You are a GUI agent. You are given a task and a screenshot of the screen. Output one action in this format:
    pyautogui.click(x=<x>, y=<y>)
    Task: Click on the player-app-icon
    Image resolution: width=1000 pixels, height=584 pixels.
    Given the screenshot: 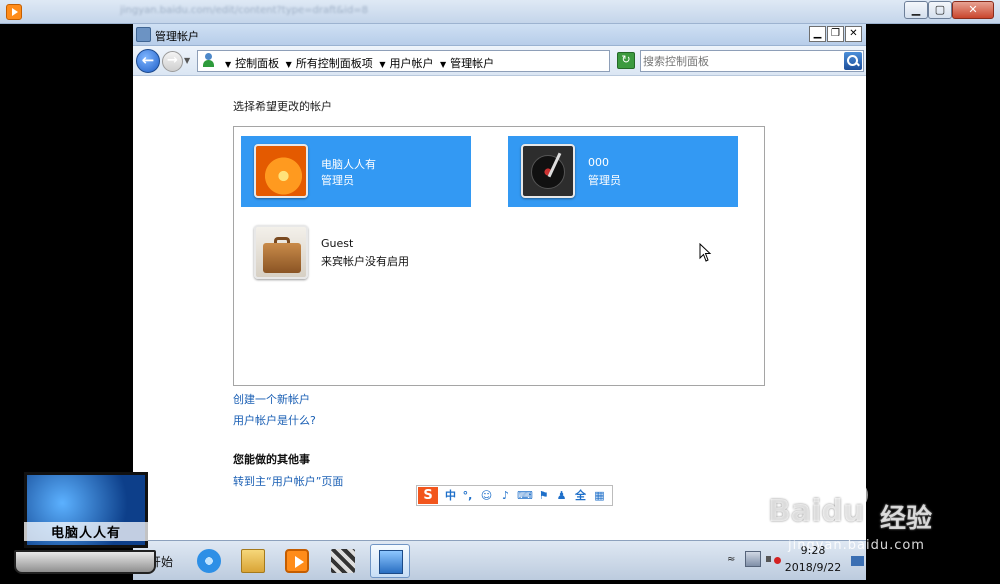 What is the action you would take?
    pyautogui.click(x=14, y=12)
    